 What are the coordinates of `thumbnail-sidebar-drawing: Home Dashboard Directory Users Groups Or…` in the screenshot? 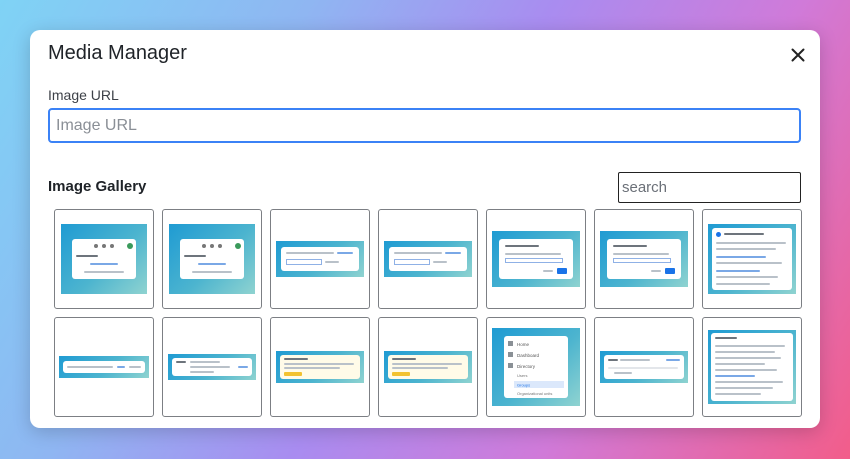 It's located at (536, 368).